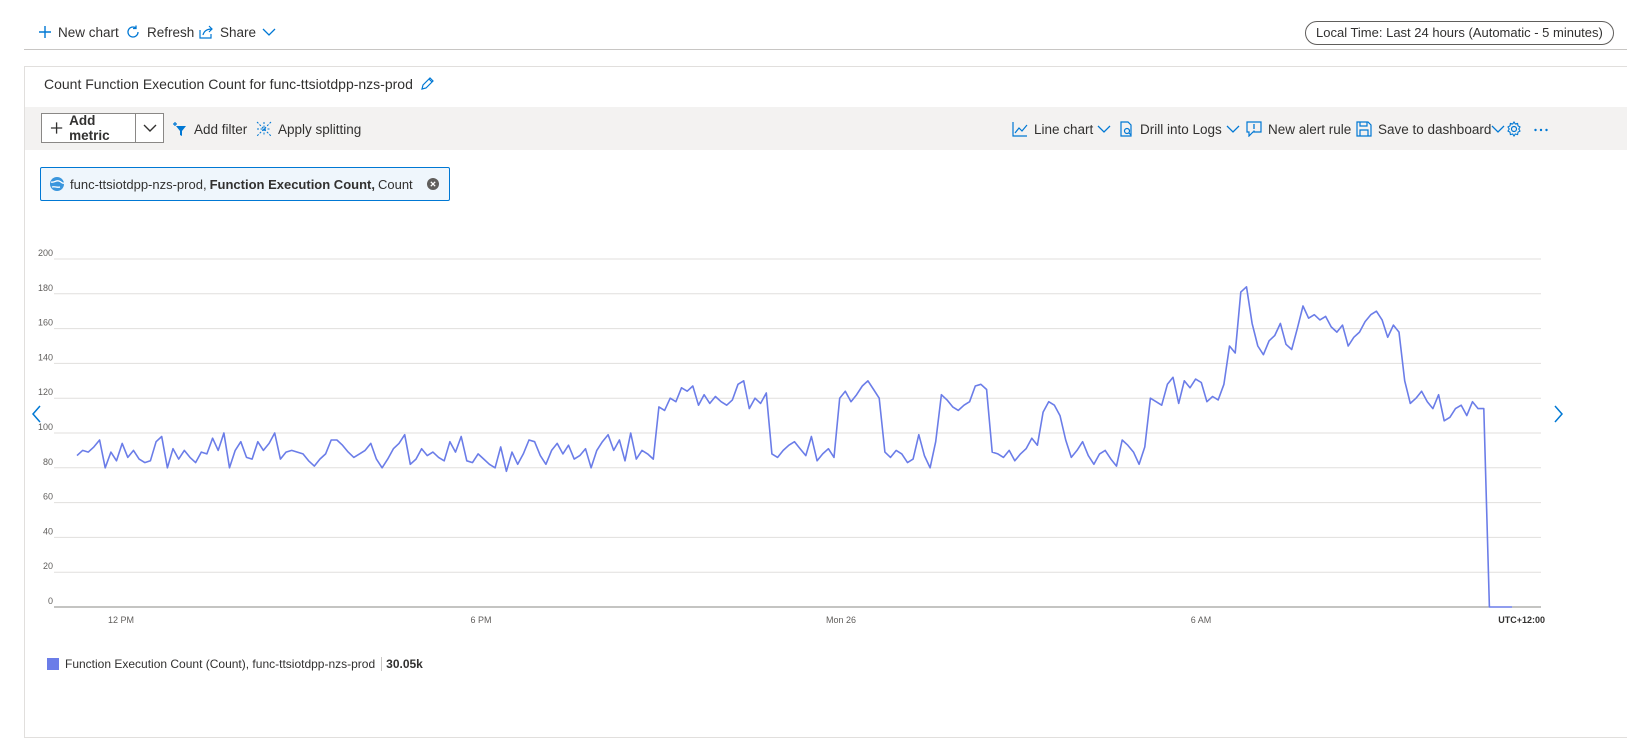  I want to click on y-tick-label: 40, so click(48, 531).